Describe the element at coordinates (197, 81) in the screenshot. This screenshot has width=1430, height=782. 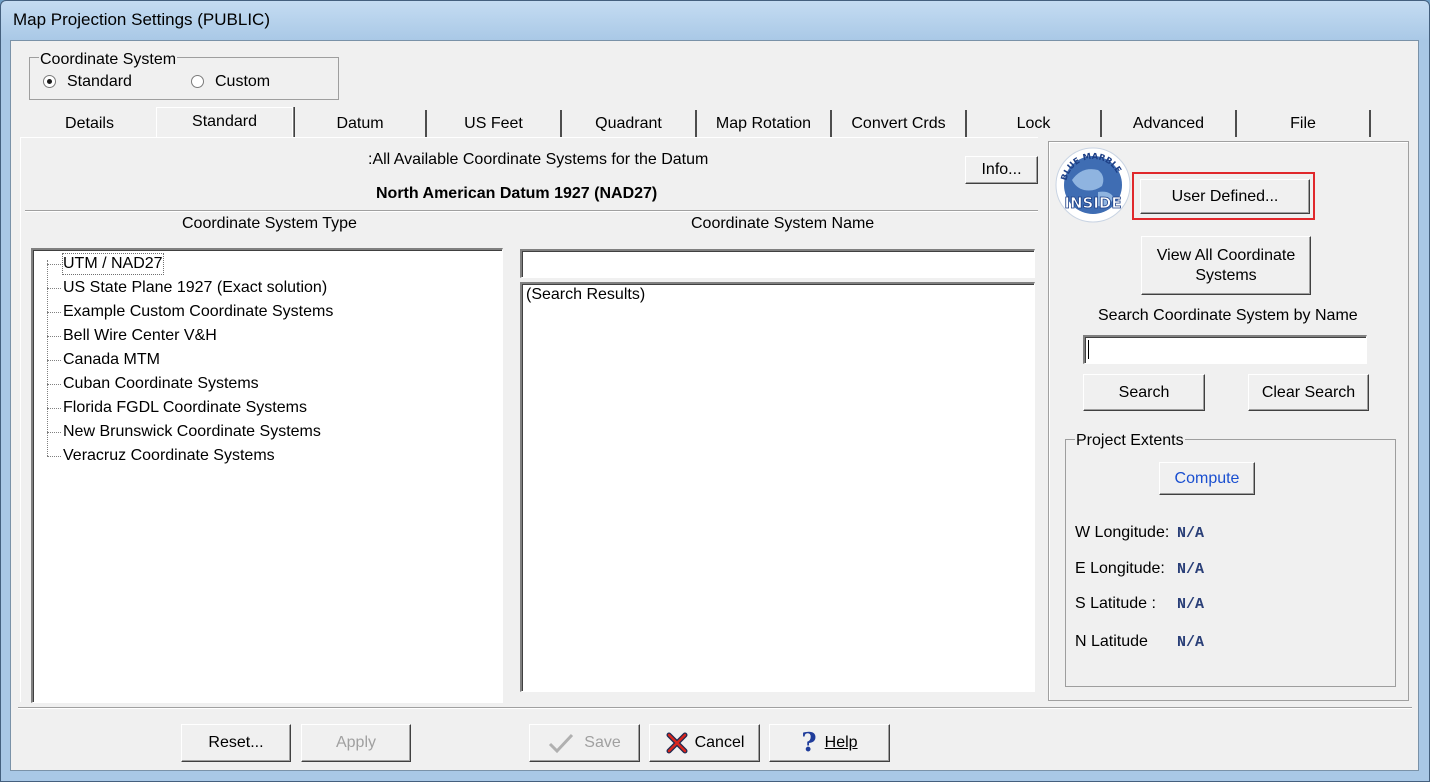
I see `radio-custom` at that location.